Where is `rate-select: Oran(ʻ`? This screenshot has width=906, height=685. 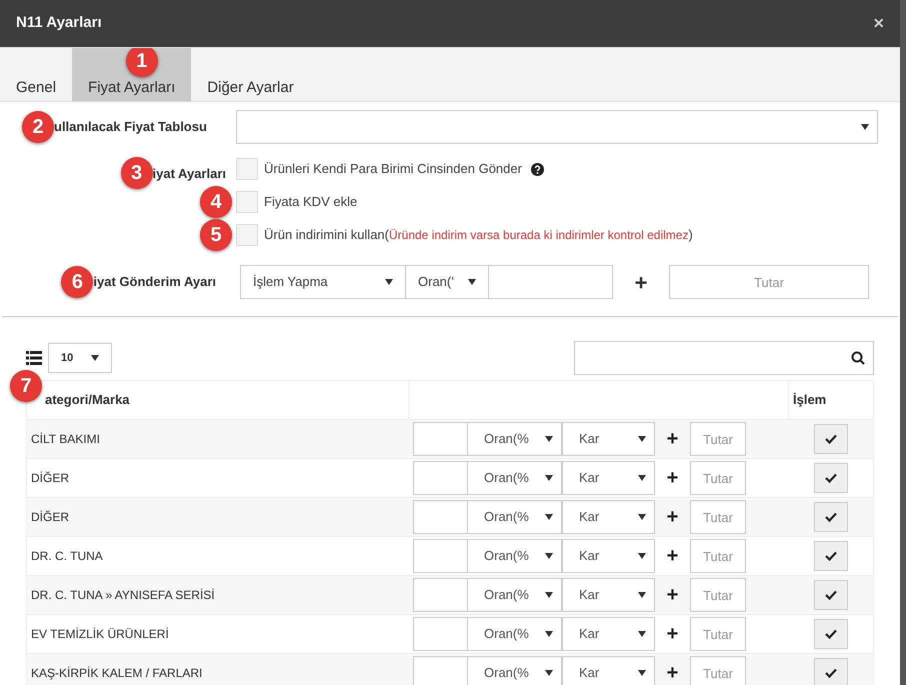
rate-select: Oran(ʻ is located at coordinates (447, 282).